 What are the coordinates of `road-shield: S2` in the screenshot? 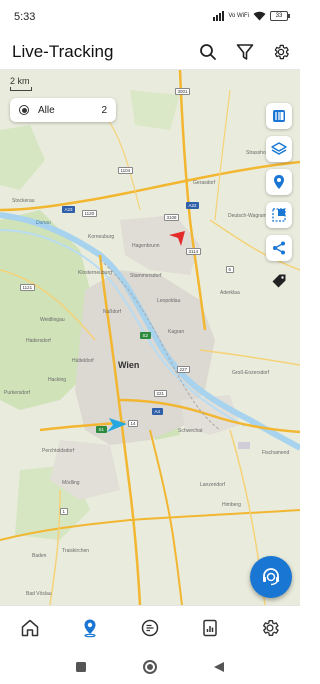 It's located at (145, 335).